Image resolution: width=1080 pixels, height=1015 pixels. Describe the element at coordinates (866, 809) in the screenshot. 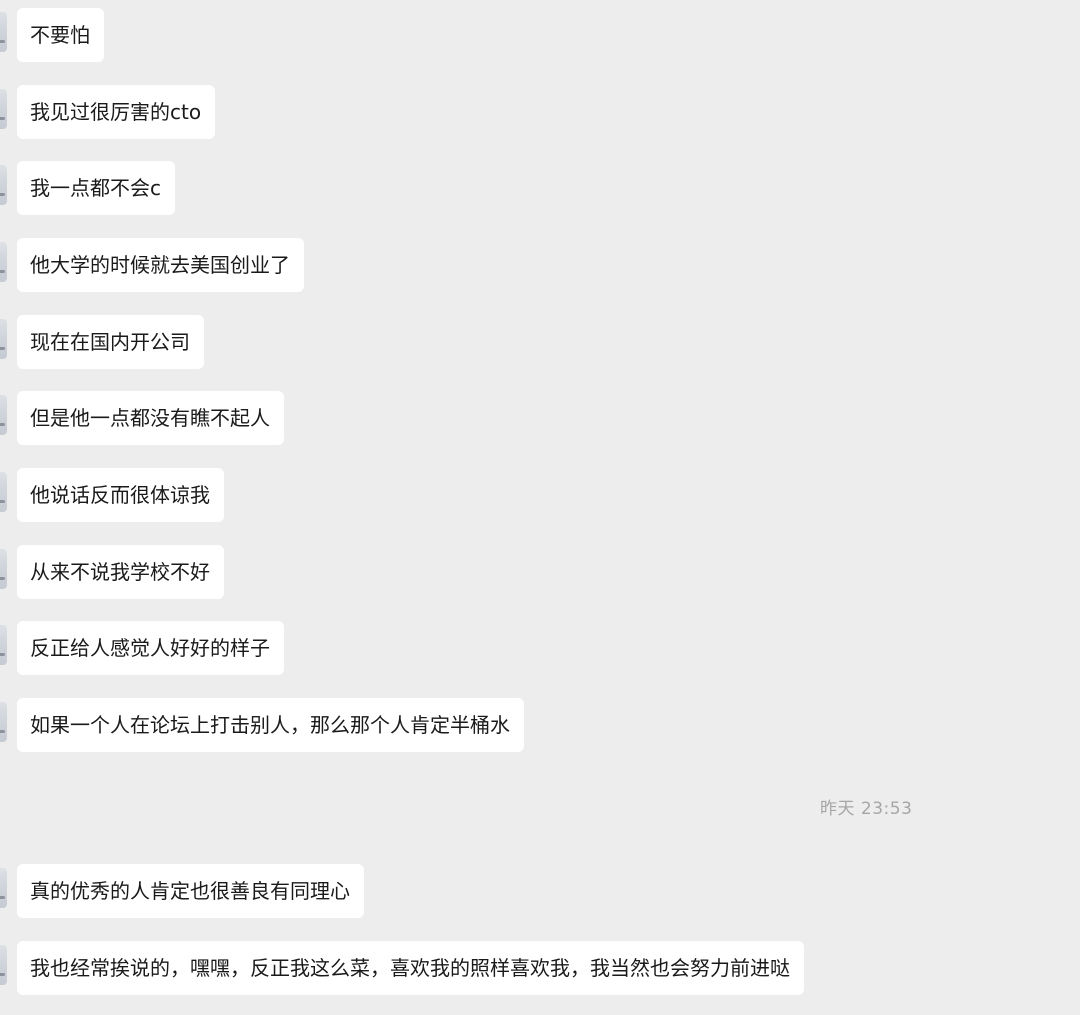

I see `message-timestamp: 昨天 23:53` at that location.